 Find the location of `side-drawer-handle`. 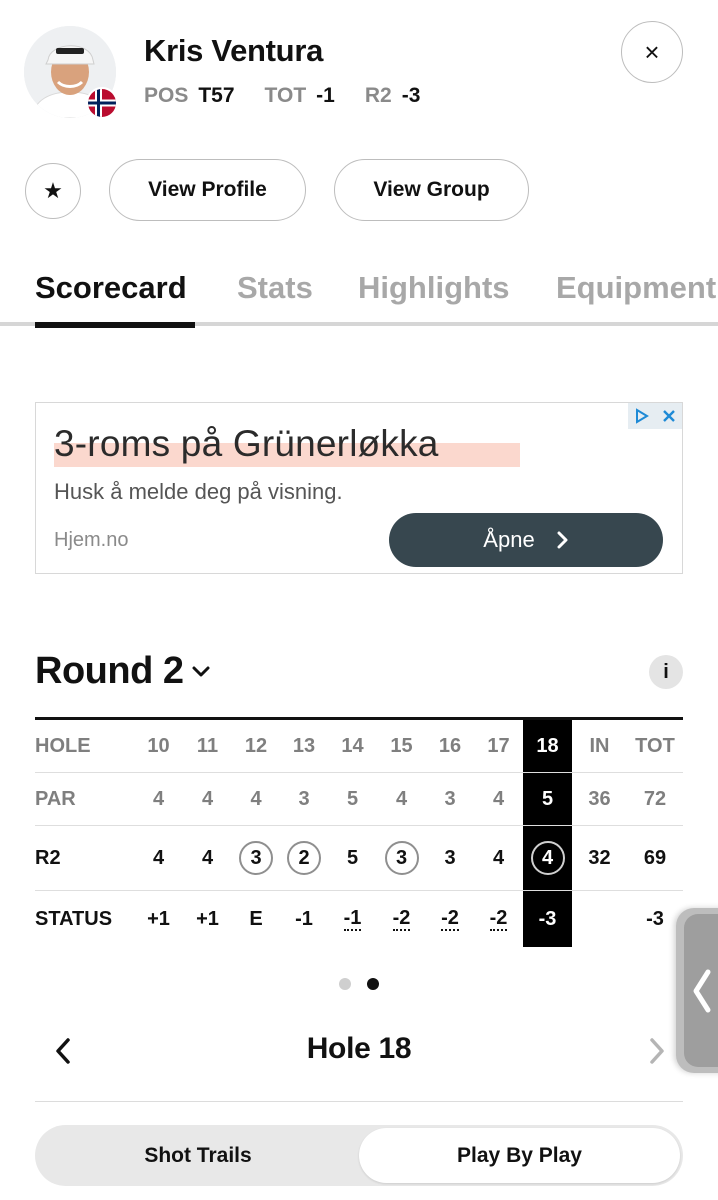

side-drawer-handle is located at coordinates (697, 990).